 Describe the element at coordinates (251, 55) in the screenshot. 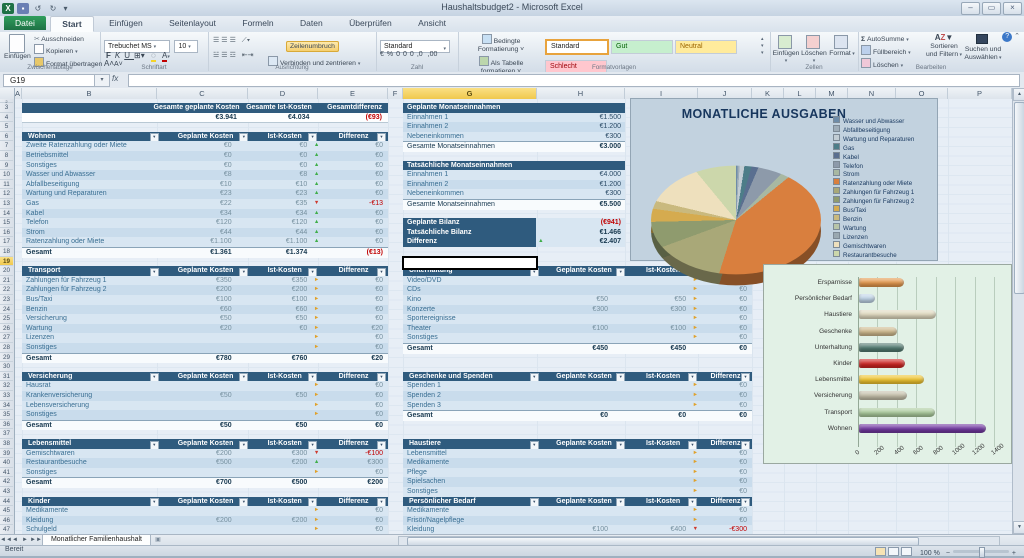

I see `indent-increase-icon: ⇥` at that location.